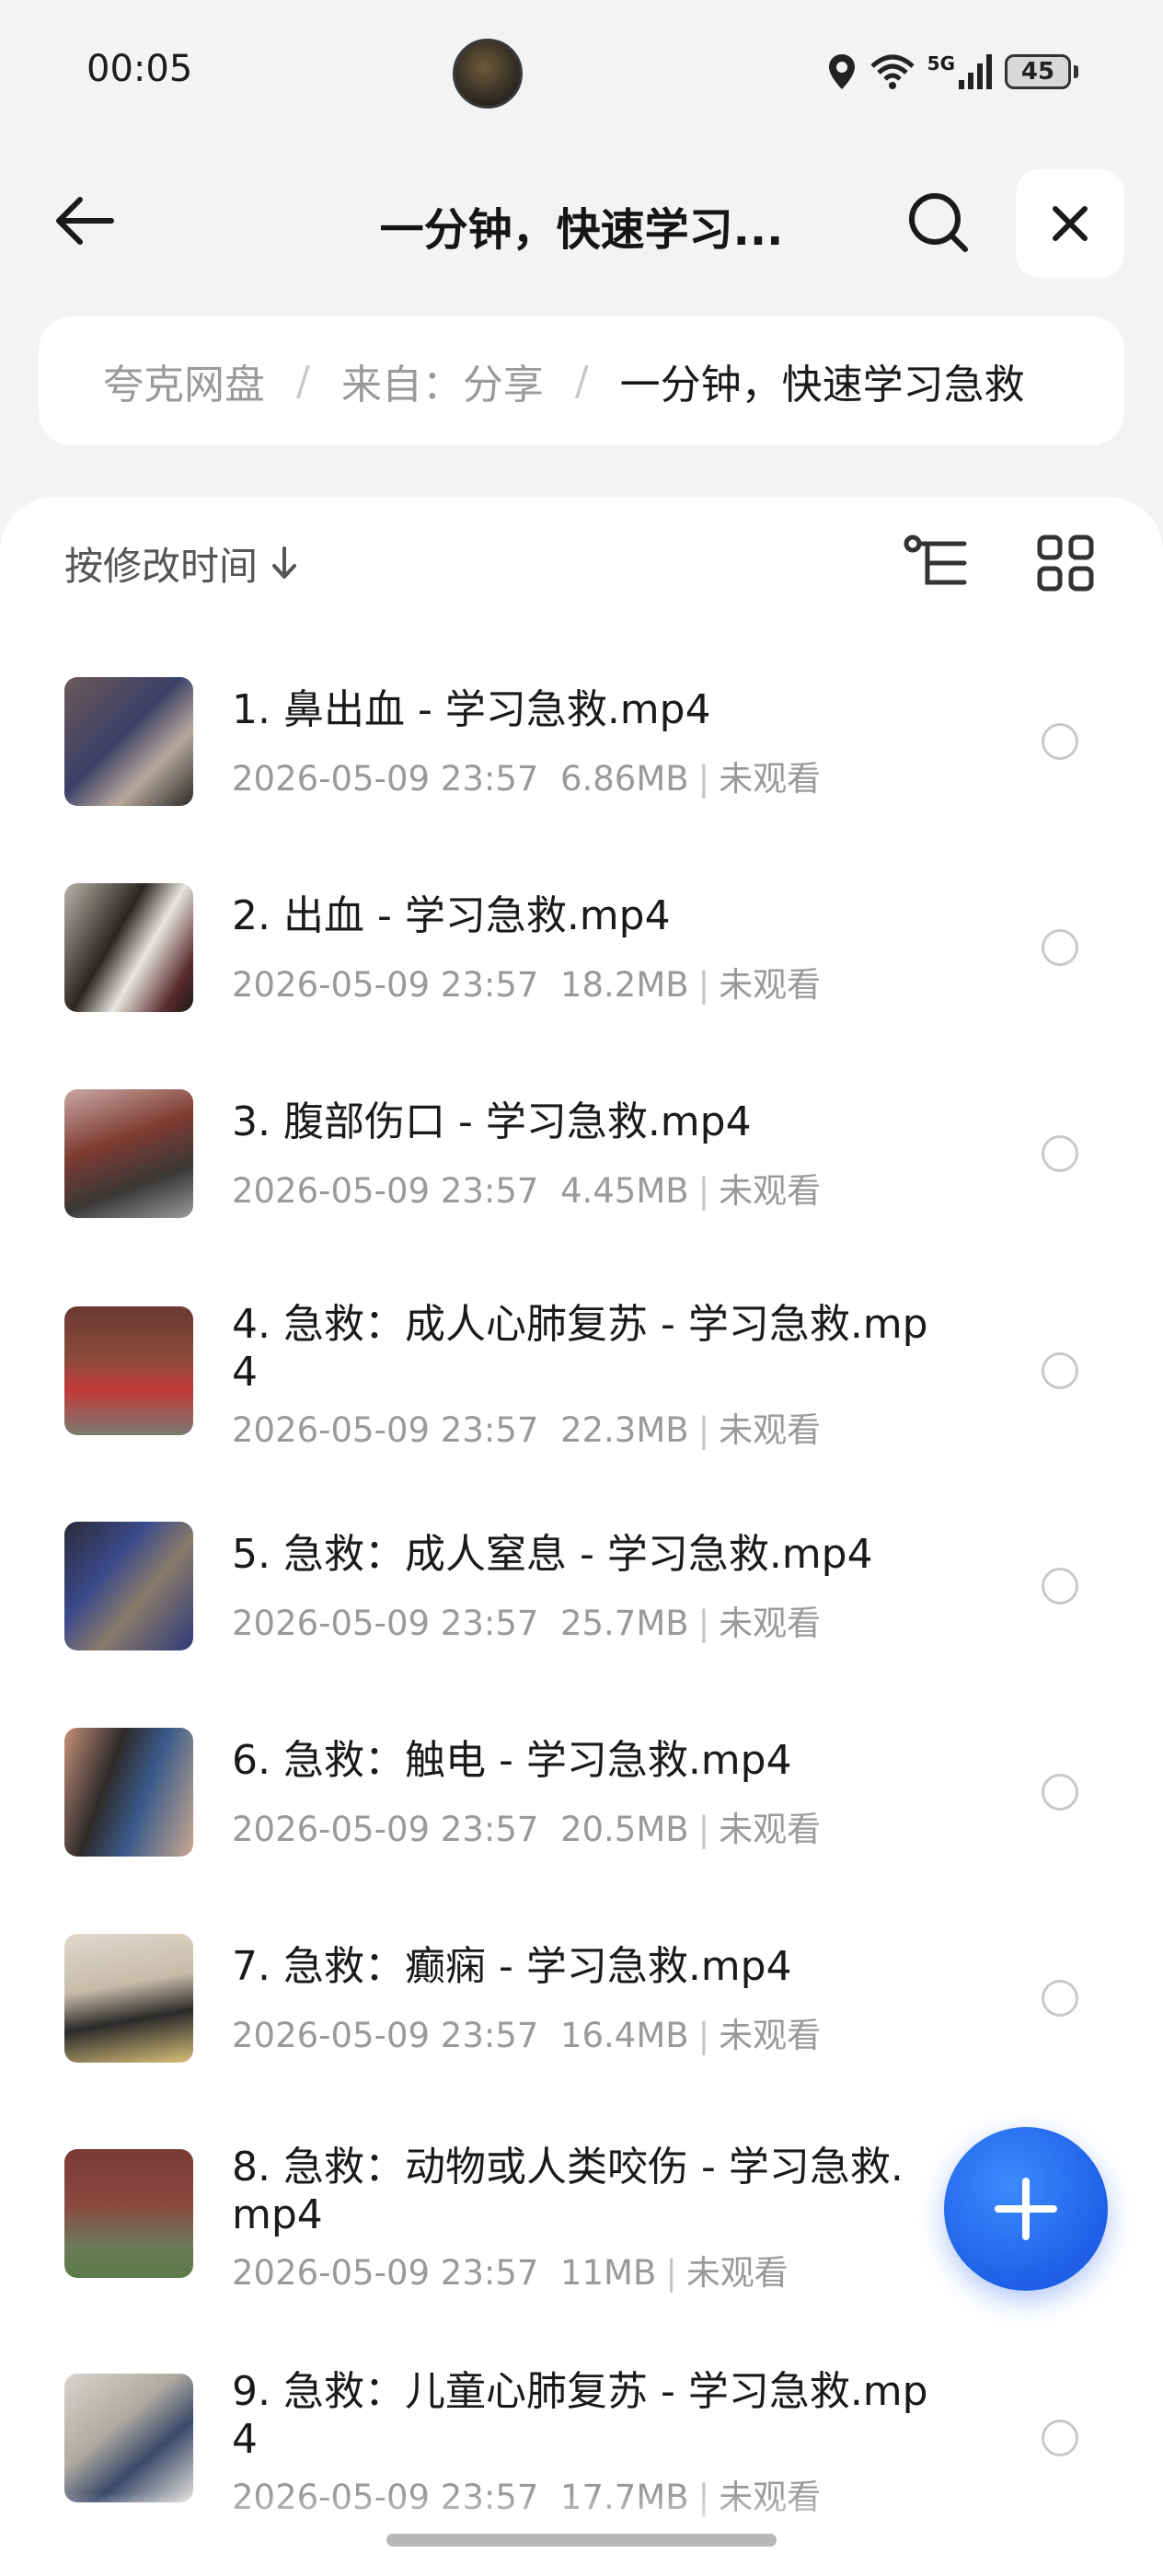 The width and height of the screenshot is (1163, 2576). What do you see at coordinates (842, 71) in the screenshot?
I see `location-icon` at bounding box center [842, 71].